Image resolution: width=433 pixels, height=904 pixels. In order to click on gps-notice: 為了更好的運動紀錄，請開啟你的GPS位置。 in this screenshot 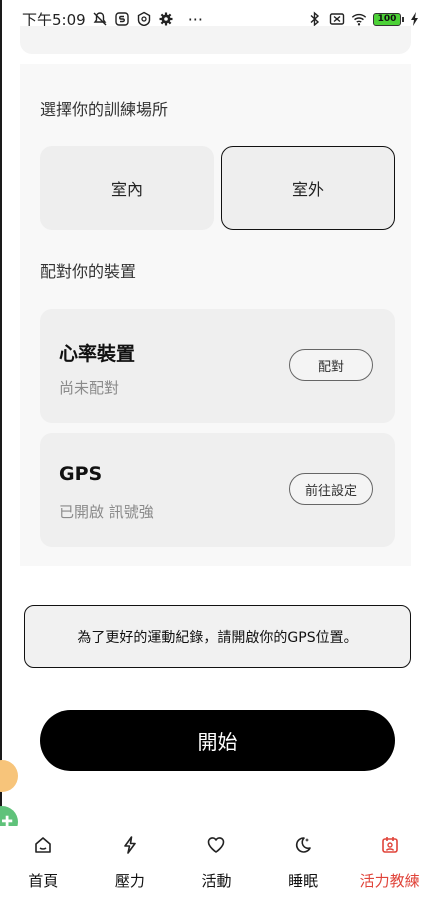, I will do `click(217, 636)`.